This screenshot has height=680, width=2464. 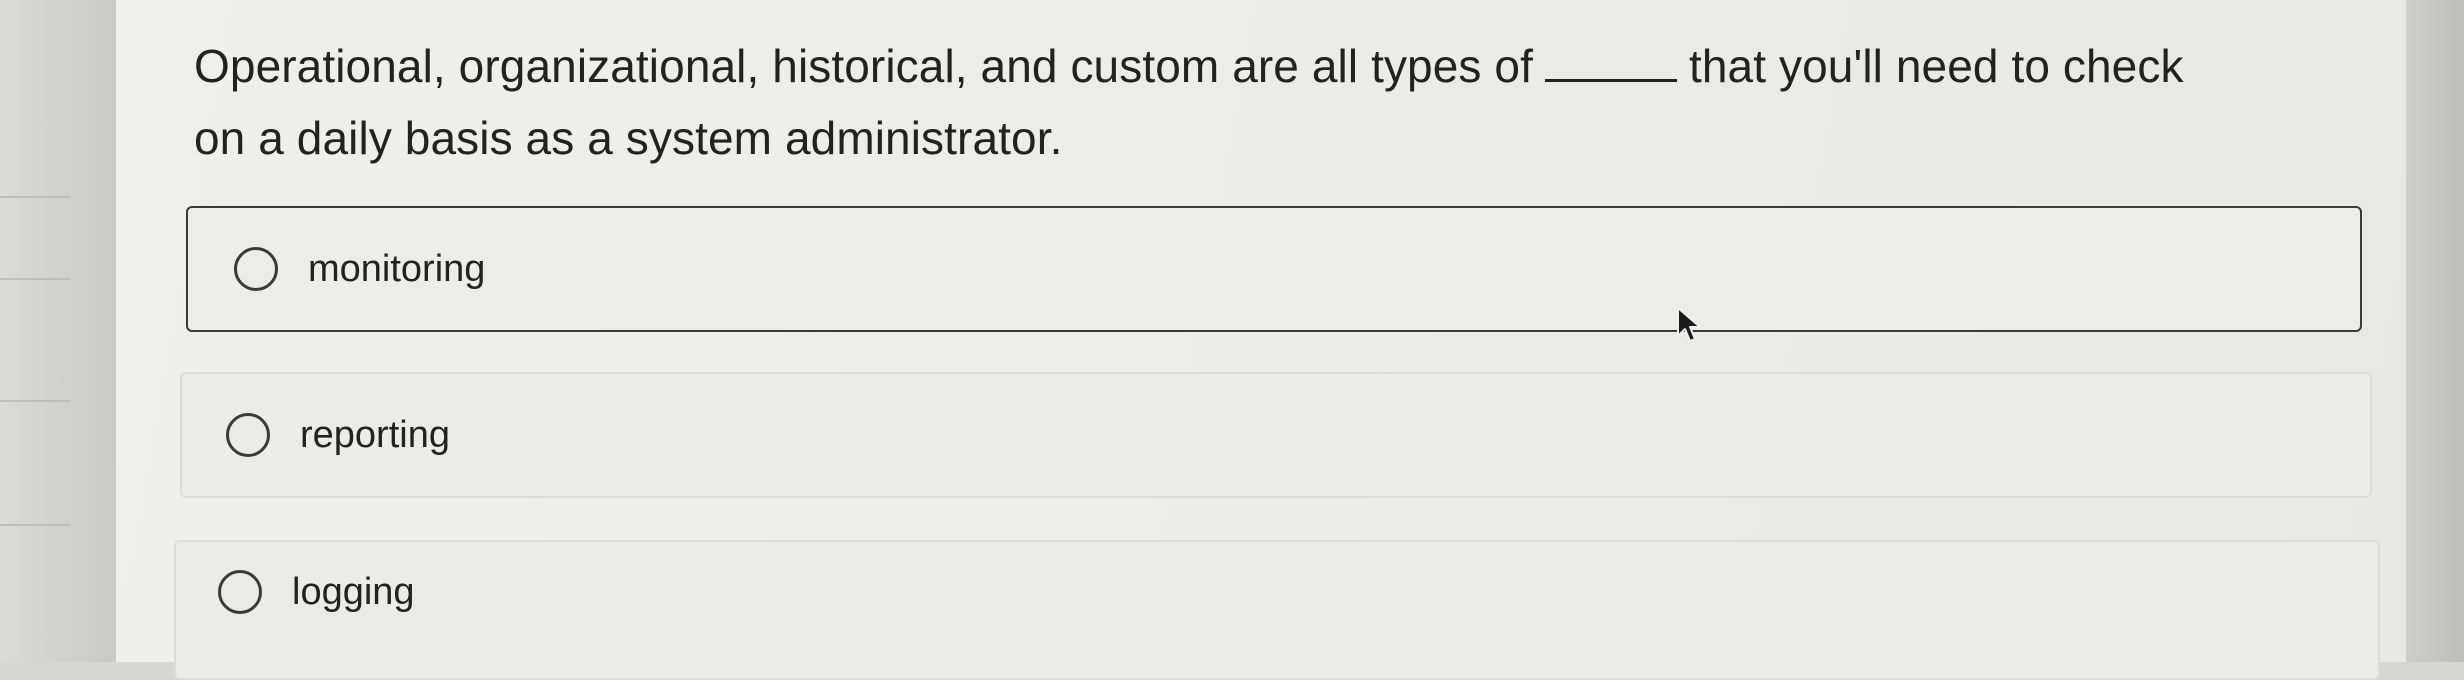 I want to click on right-page-edge, so click(x=2435, y=331).